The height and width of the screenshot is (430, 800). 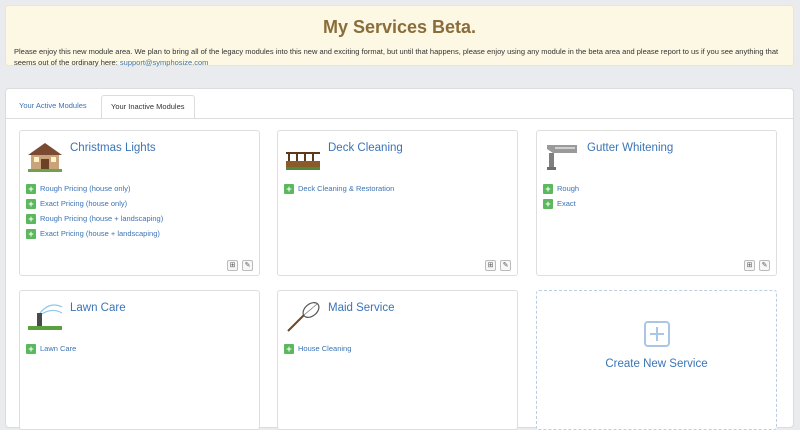 What do you see at coordinates (656, 203) in the screenshot?
I see `service-card-gutter-whitening: Gutter Whitening + Rough + Exact ⊞ ✎` at bounding box center [656, 203].